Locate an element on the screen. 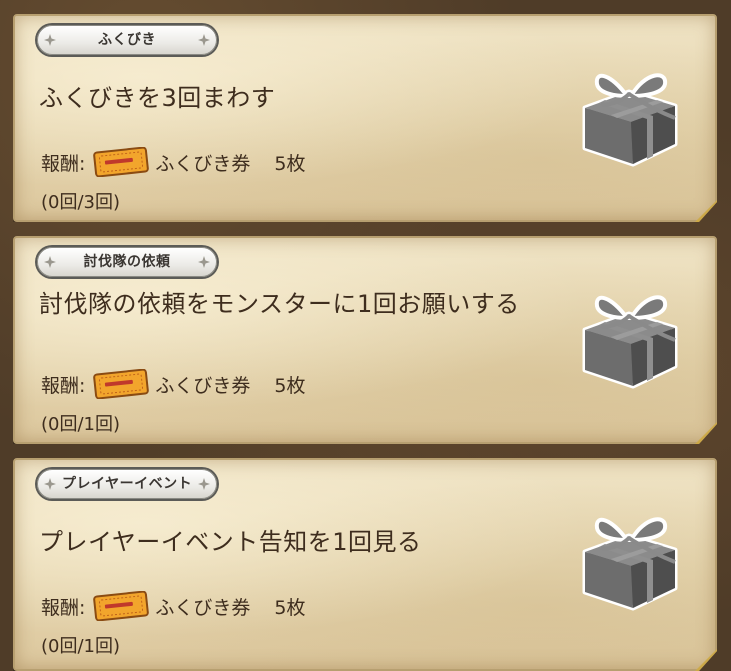 The width and height of the screenshot is (731, 671). category-tag: 討伐隊の依頼 is located at coordinates (127, 262).